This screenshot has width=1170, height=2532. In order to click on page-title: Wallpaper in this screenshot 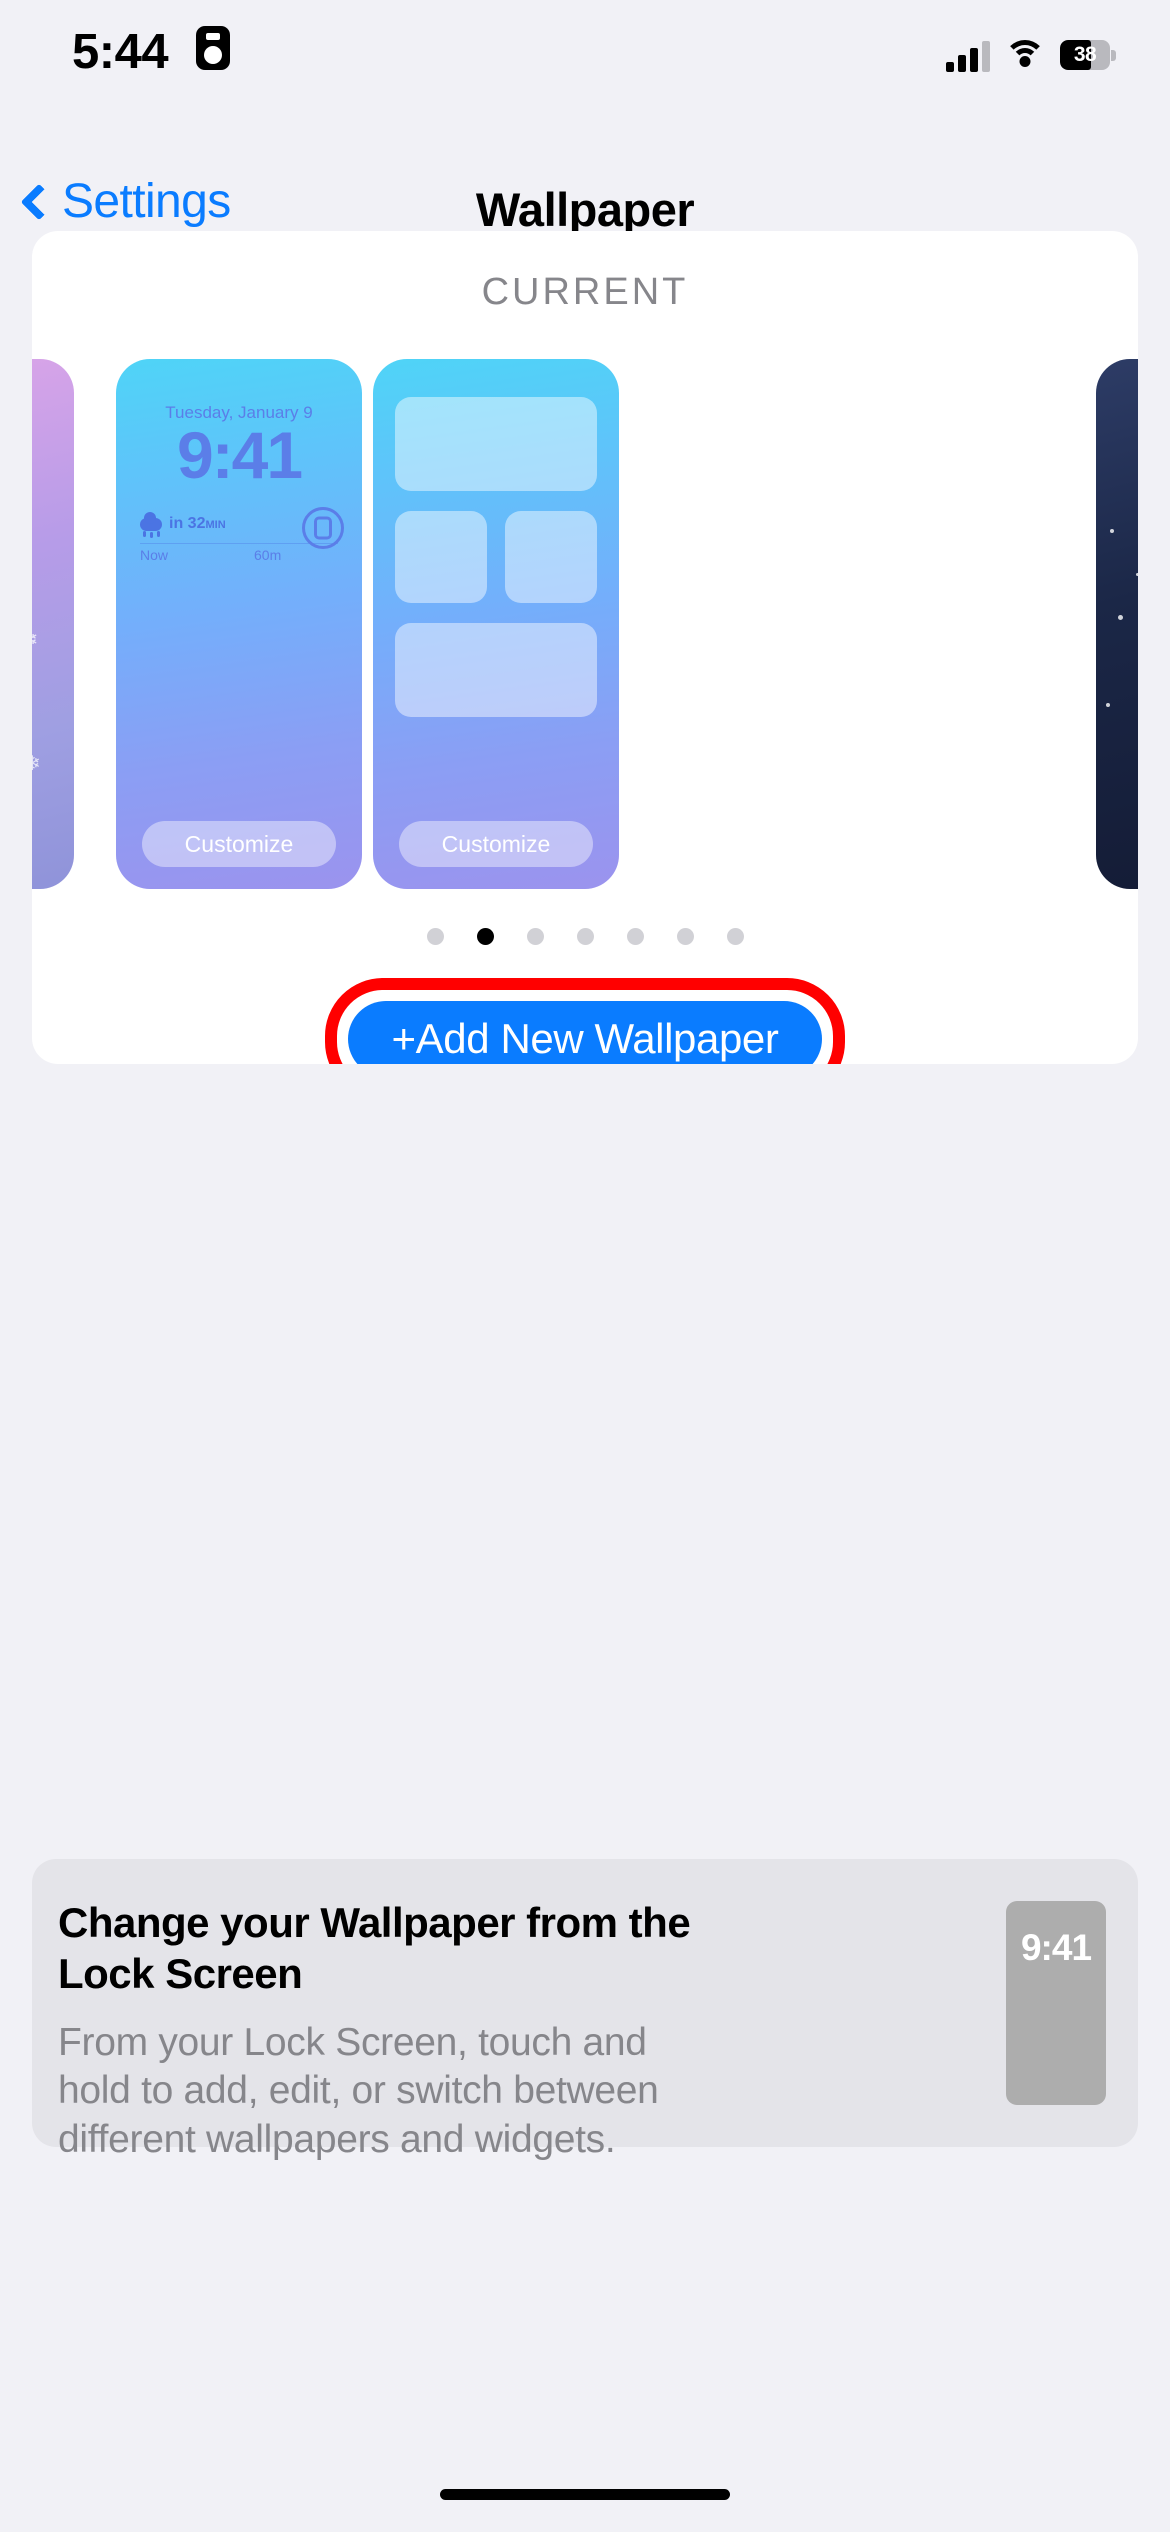, I will do `click(585, 209)`.